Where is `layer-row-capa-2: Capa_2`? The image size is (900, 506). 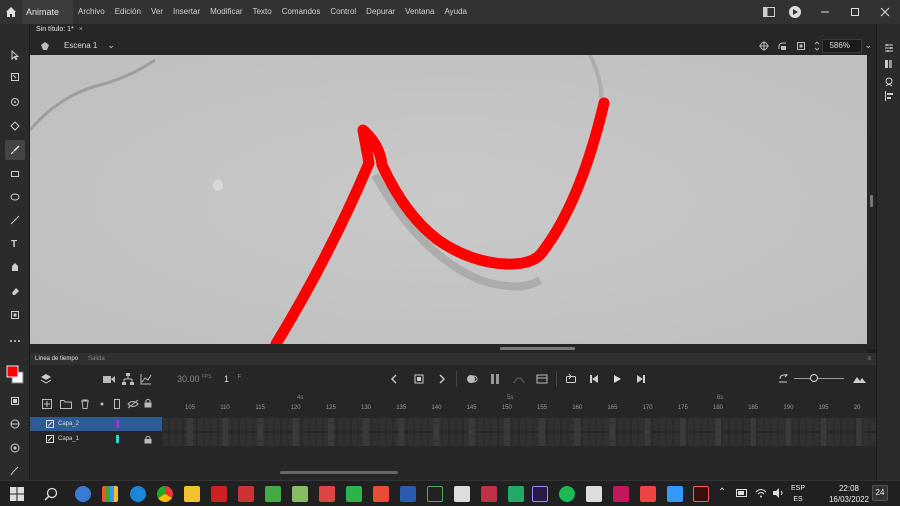 layer-row-capa-2: Capa_2 is located at coordinates (96, 424).